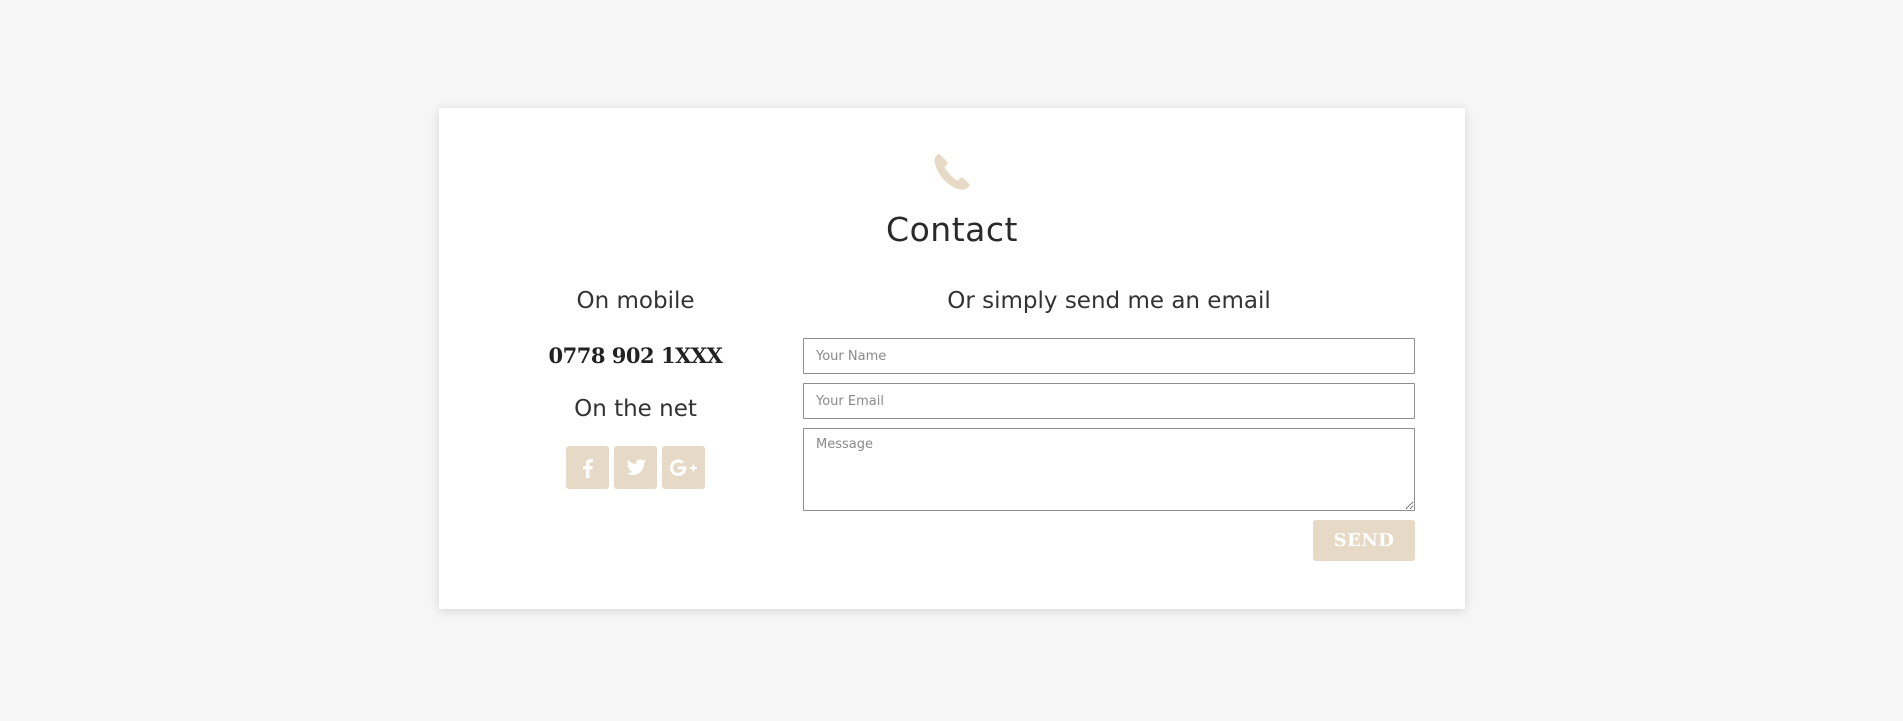 The image size is (1903, 721). I want to click on mobile-heading: On mobile, so click(635, 301).